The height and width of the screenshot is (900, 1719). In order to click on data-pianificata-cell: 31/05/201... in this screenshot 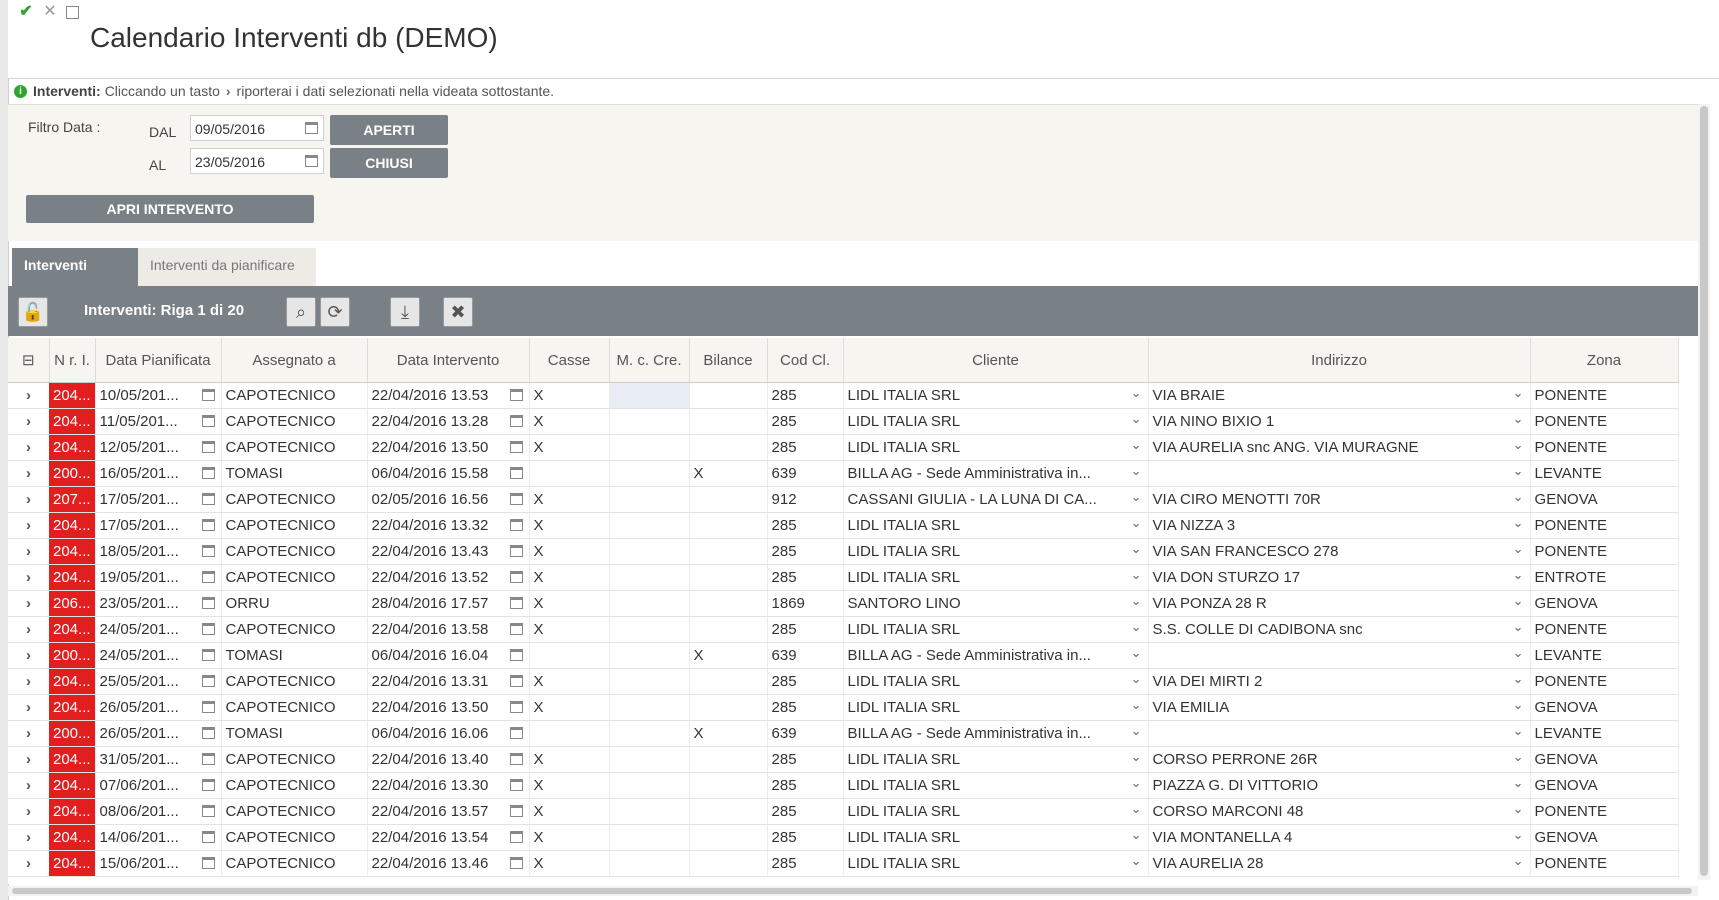, I will do `click(158, 759)`.